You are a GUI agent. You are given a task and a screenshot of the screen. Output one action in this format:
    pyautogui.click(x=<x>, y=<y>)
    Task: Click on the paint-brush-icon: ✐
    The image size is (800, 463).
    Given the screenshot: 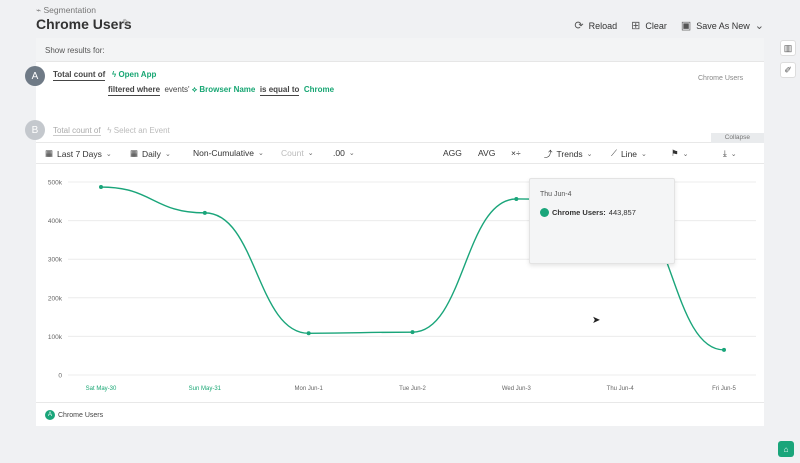 What is the action you would take?
    pyautogui.click(x=788, y=70)
    